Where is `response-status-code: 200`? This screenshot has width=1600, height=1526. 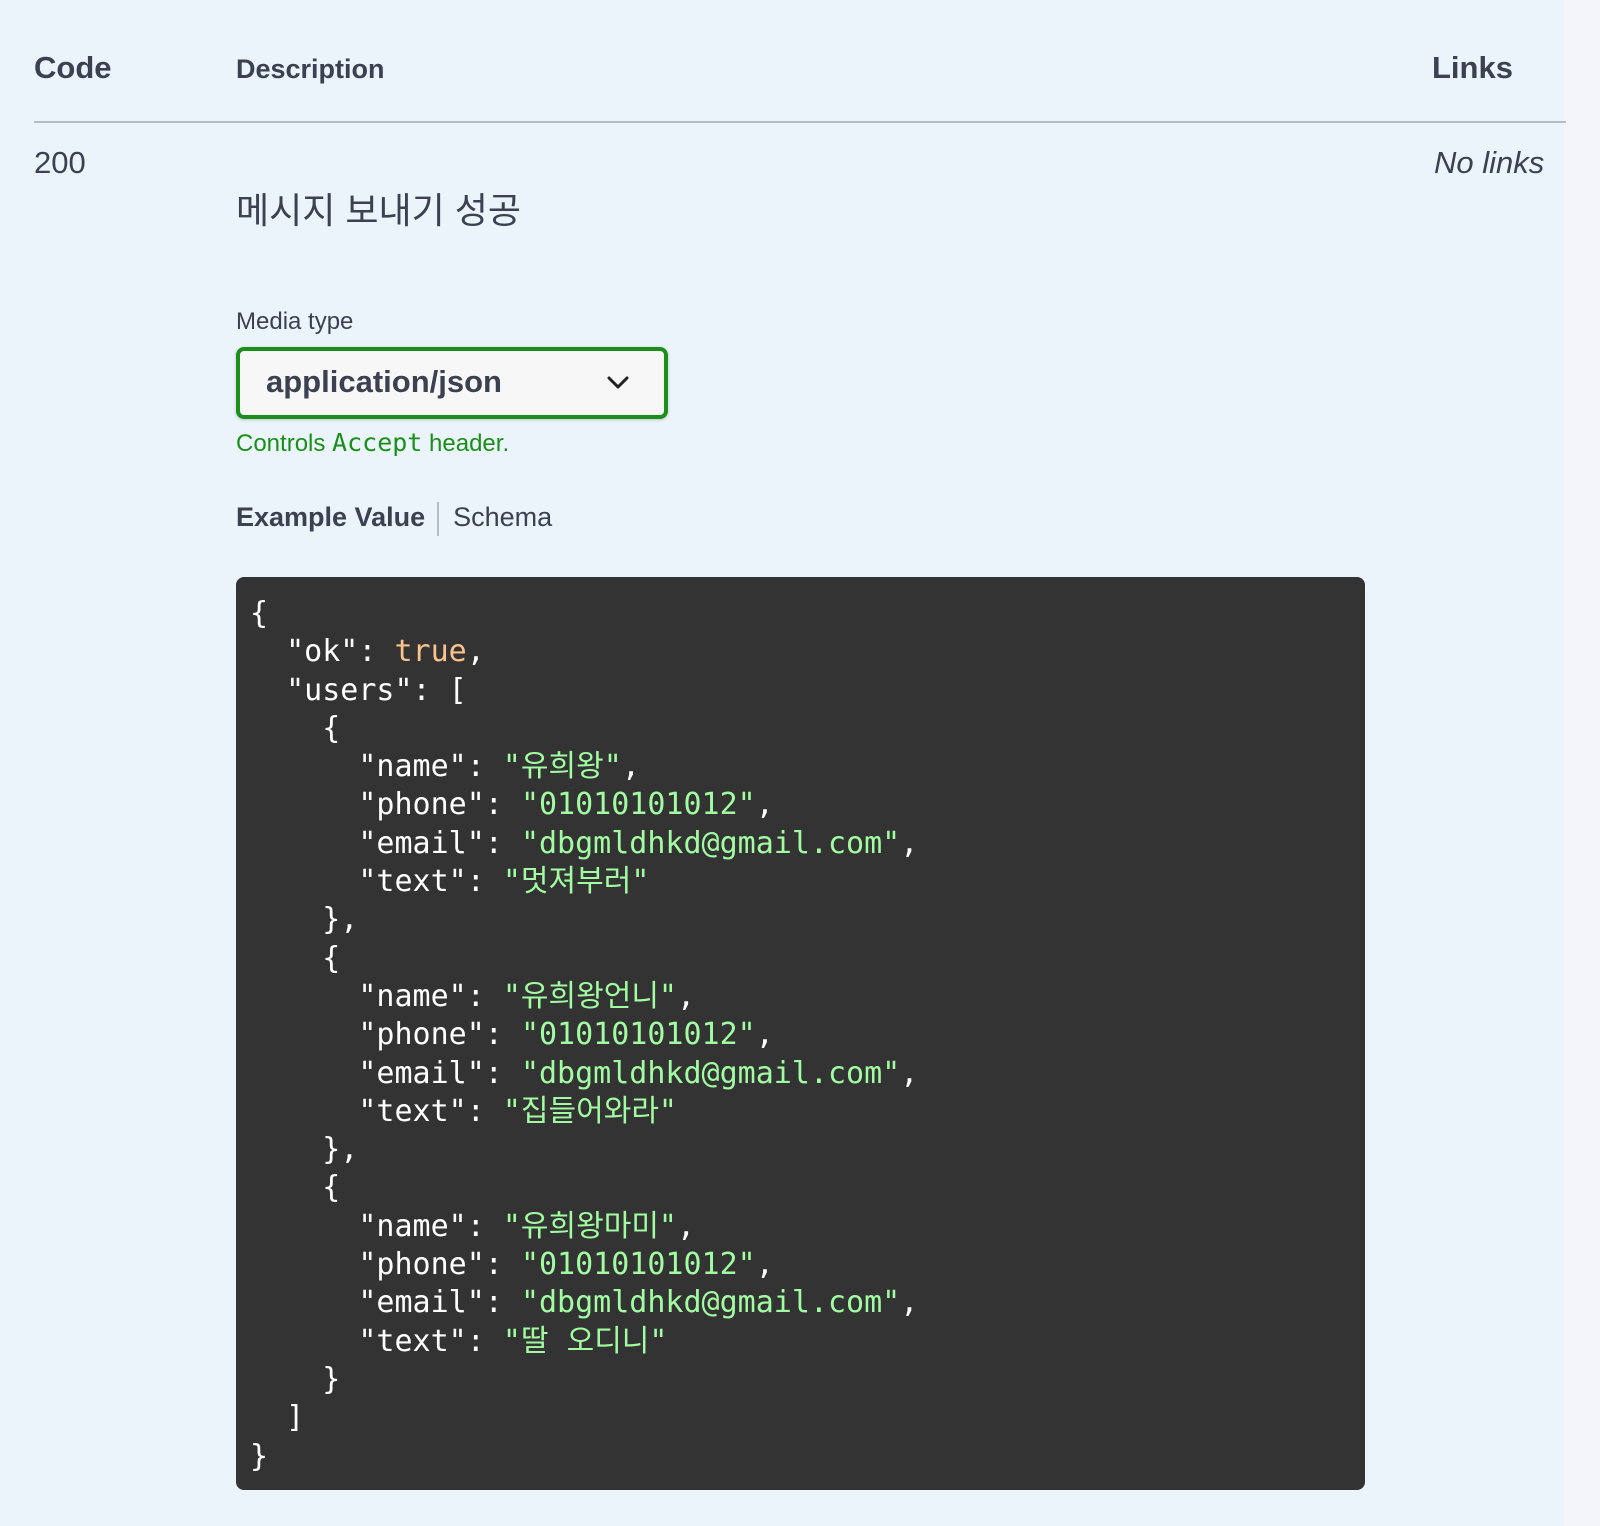
response-status-code: 200 is located at coordinates (60, 162).